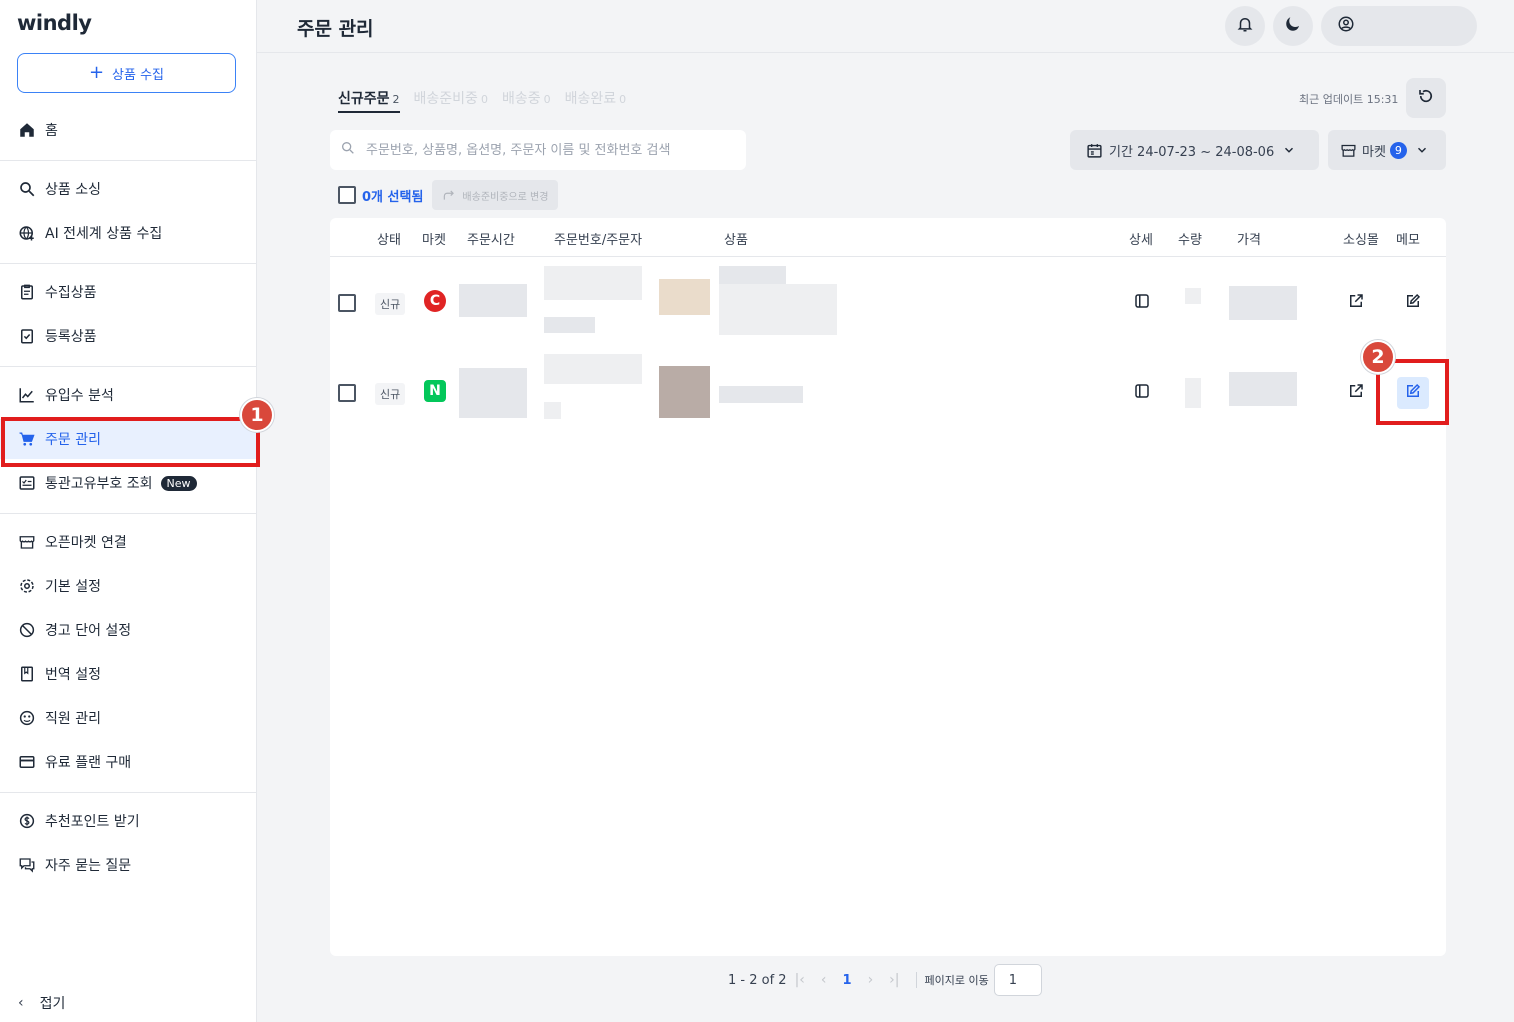 The height and width of the screenshot is (1022, 1514). Describe the element at coordinates (128, 395) in the screenshot. I see `sidebar-item-traffic: 유입수 분석` at that location.